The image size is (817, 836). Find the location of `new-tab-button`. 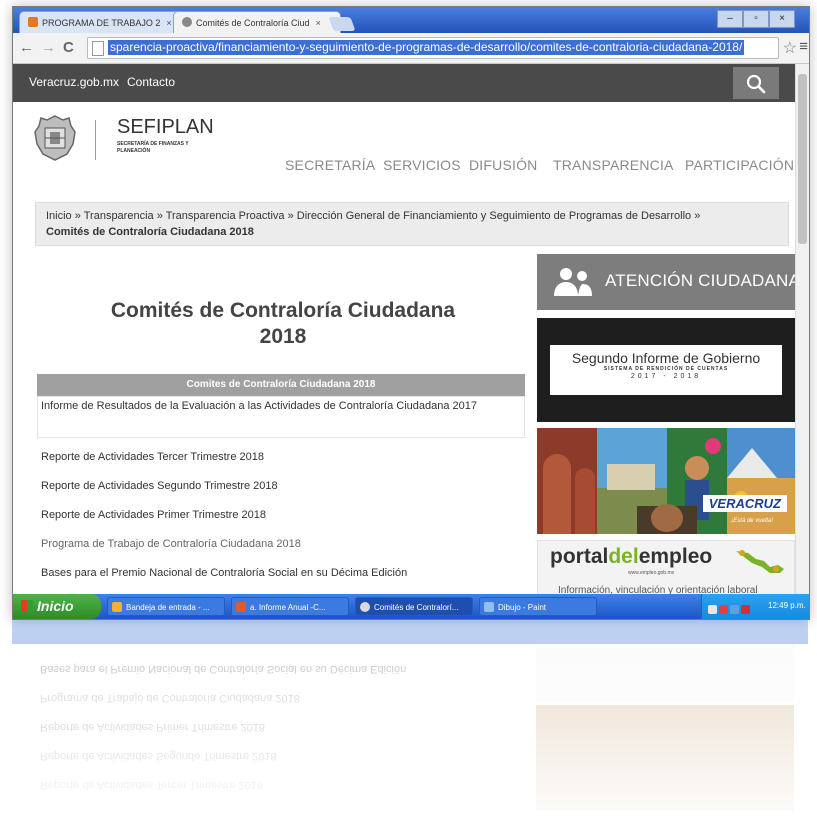

new-tab-button is located at coordinates (342, 24).